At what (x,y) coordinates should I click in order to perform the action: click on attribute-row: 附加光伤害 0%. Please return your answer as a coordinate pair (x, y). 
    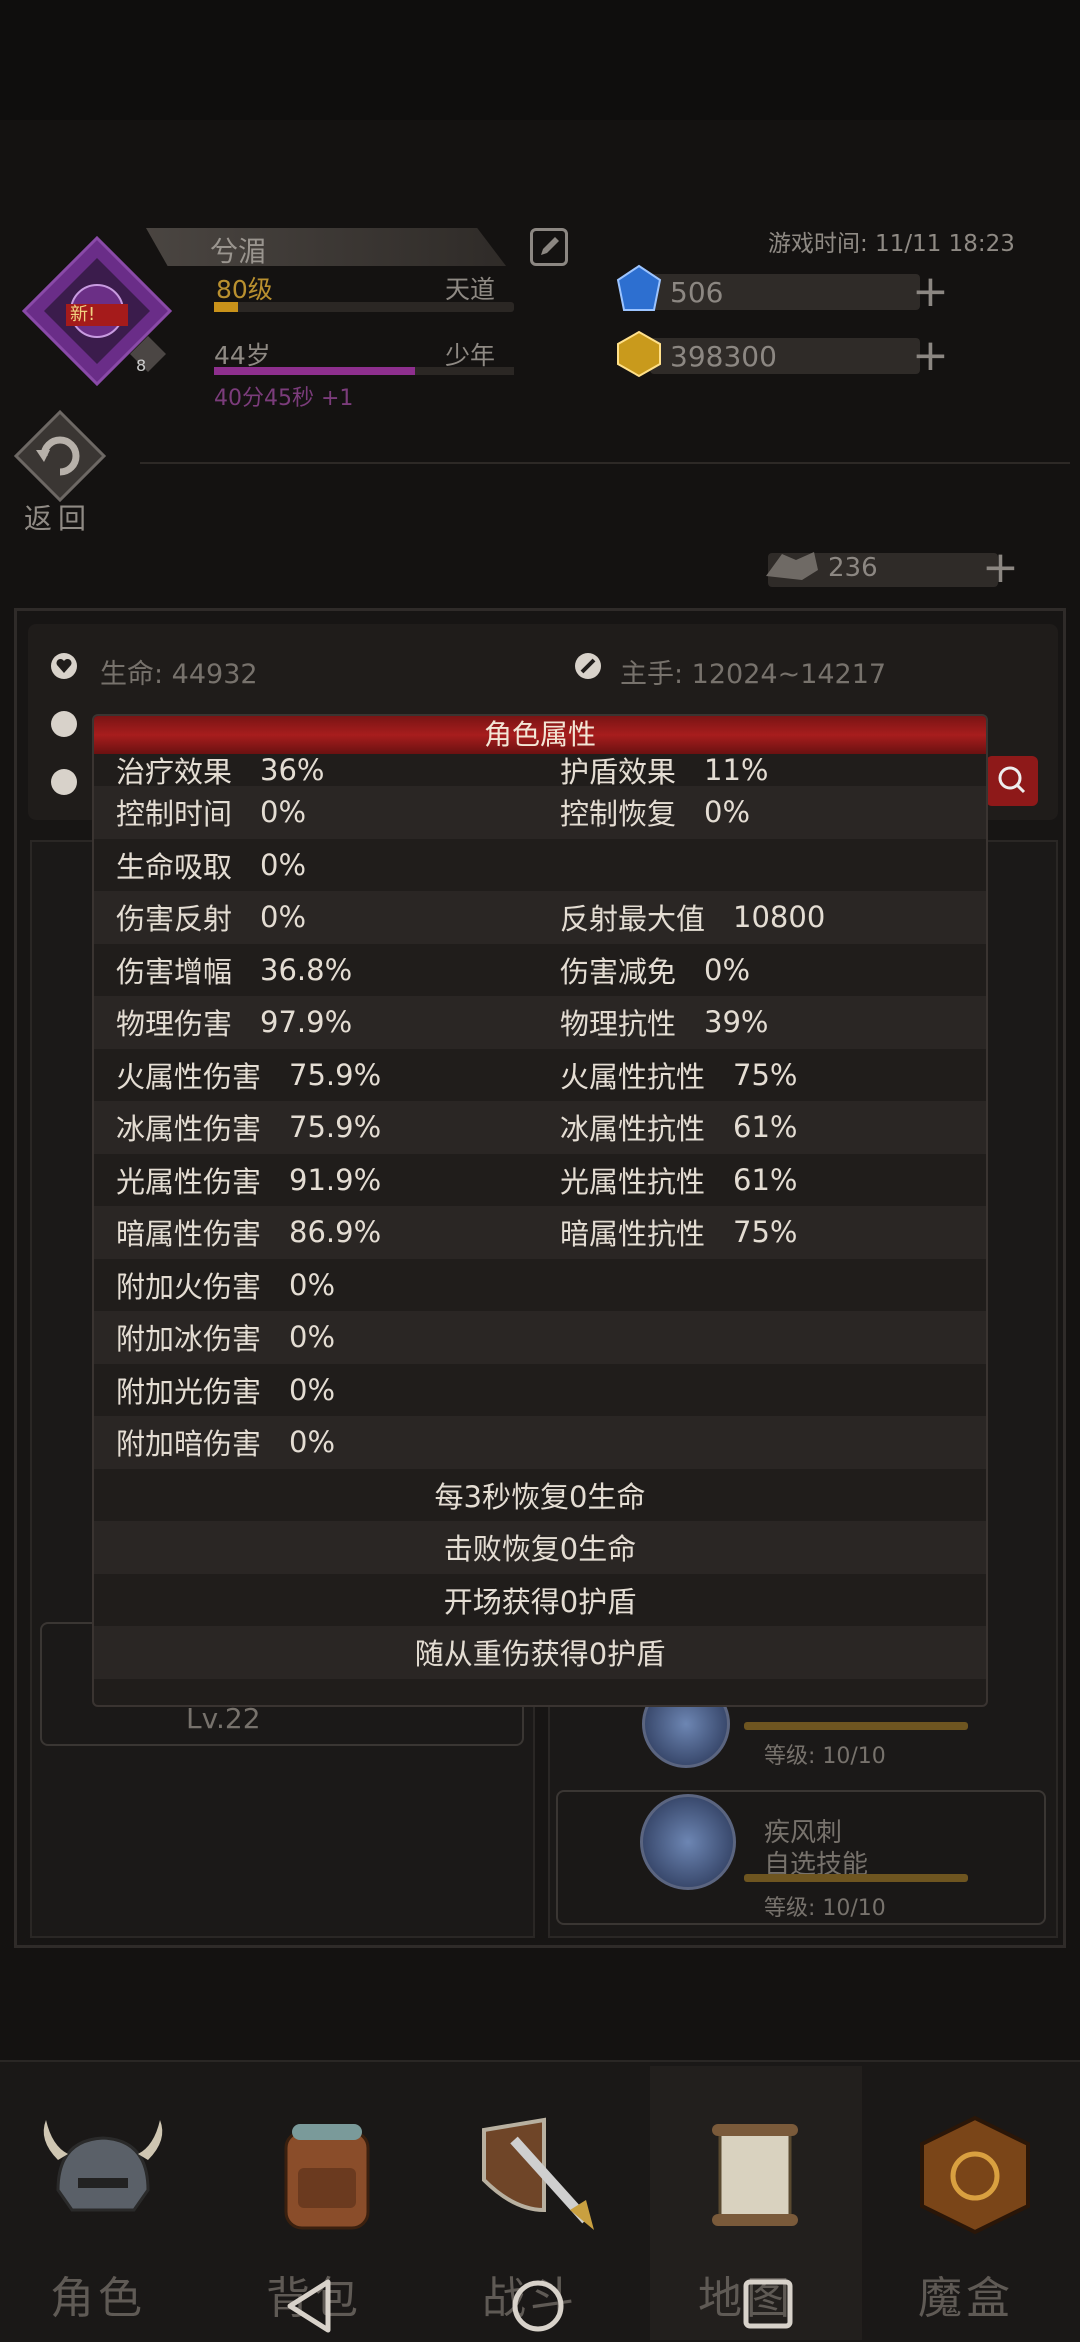
    Looking at the image, I should click on (540, 1390).